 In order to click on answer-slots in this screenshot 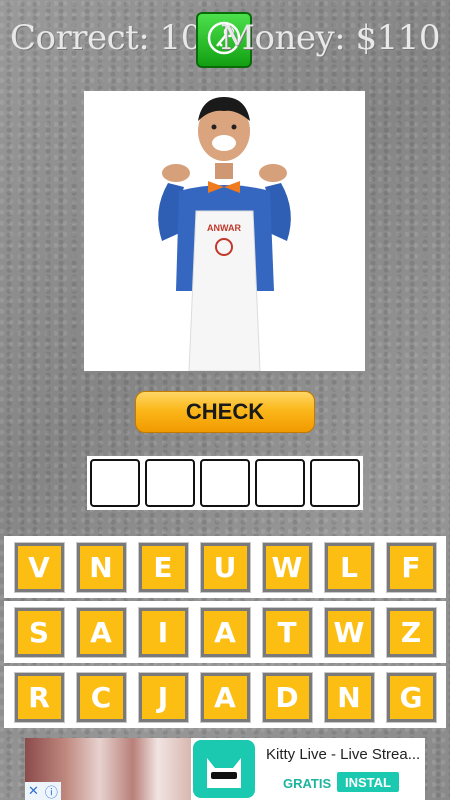, I will do `click(225, 483)`.